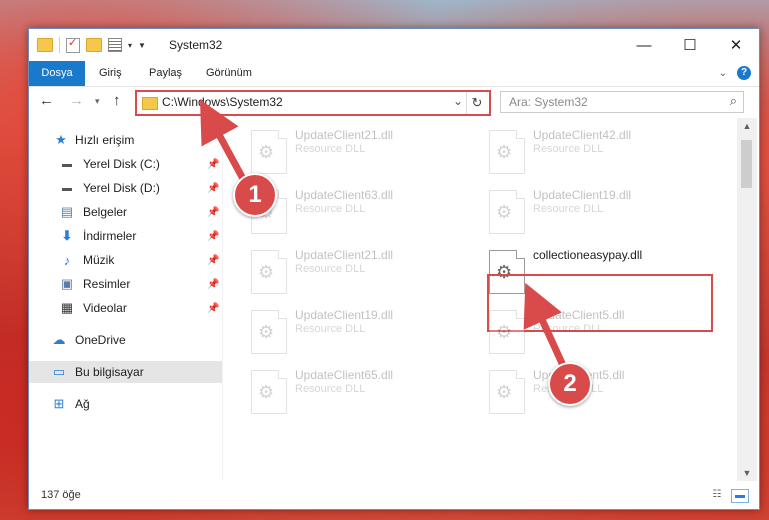 This screenshot has height=520, width=769. Describe the element at coordinates (570, 384) in the screenshot. I see `step-badge-2: 2` at that location.